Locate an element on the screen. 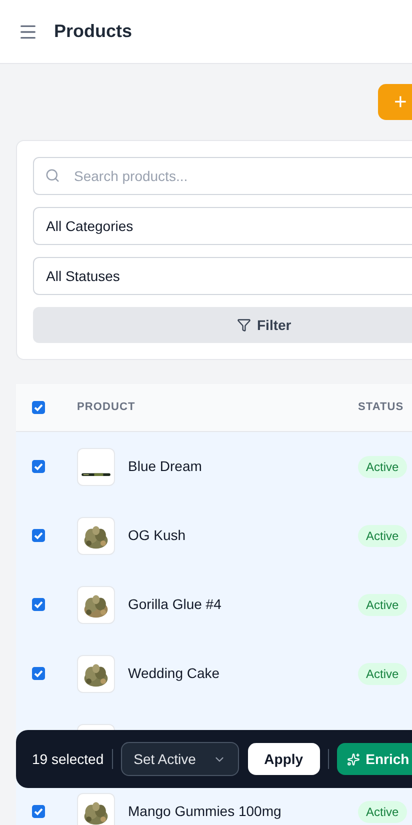 Image resolution: width=412 pixels, height=825 pixels. column-header: STATUS is located at coordinates (381, 408).